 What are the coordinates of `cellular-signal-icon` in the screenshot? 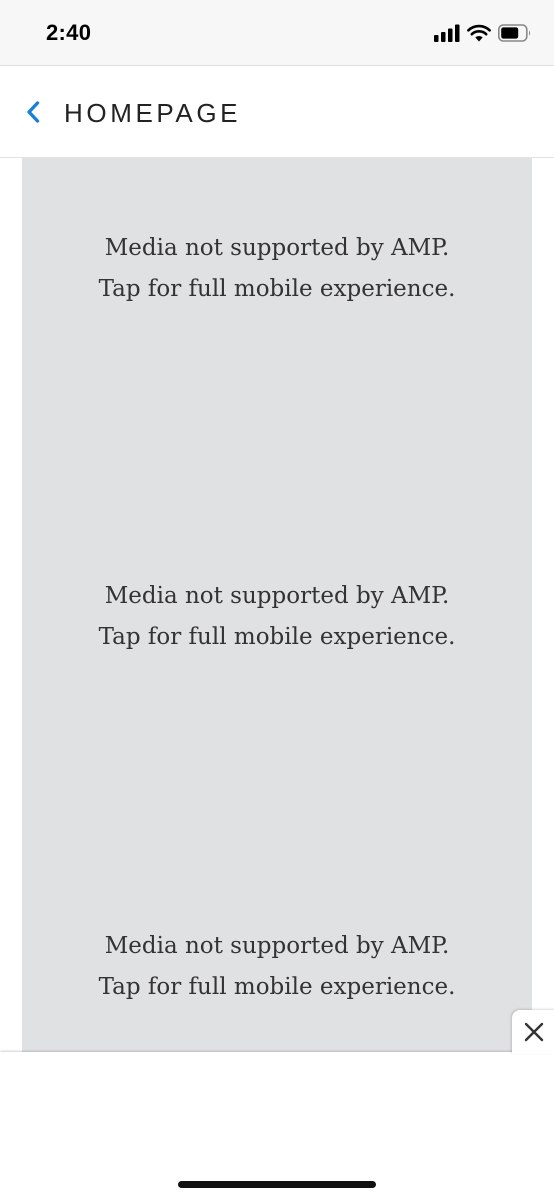 It's located at (447, 33).